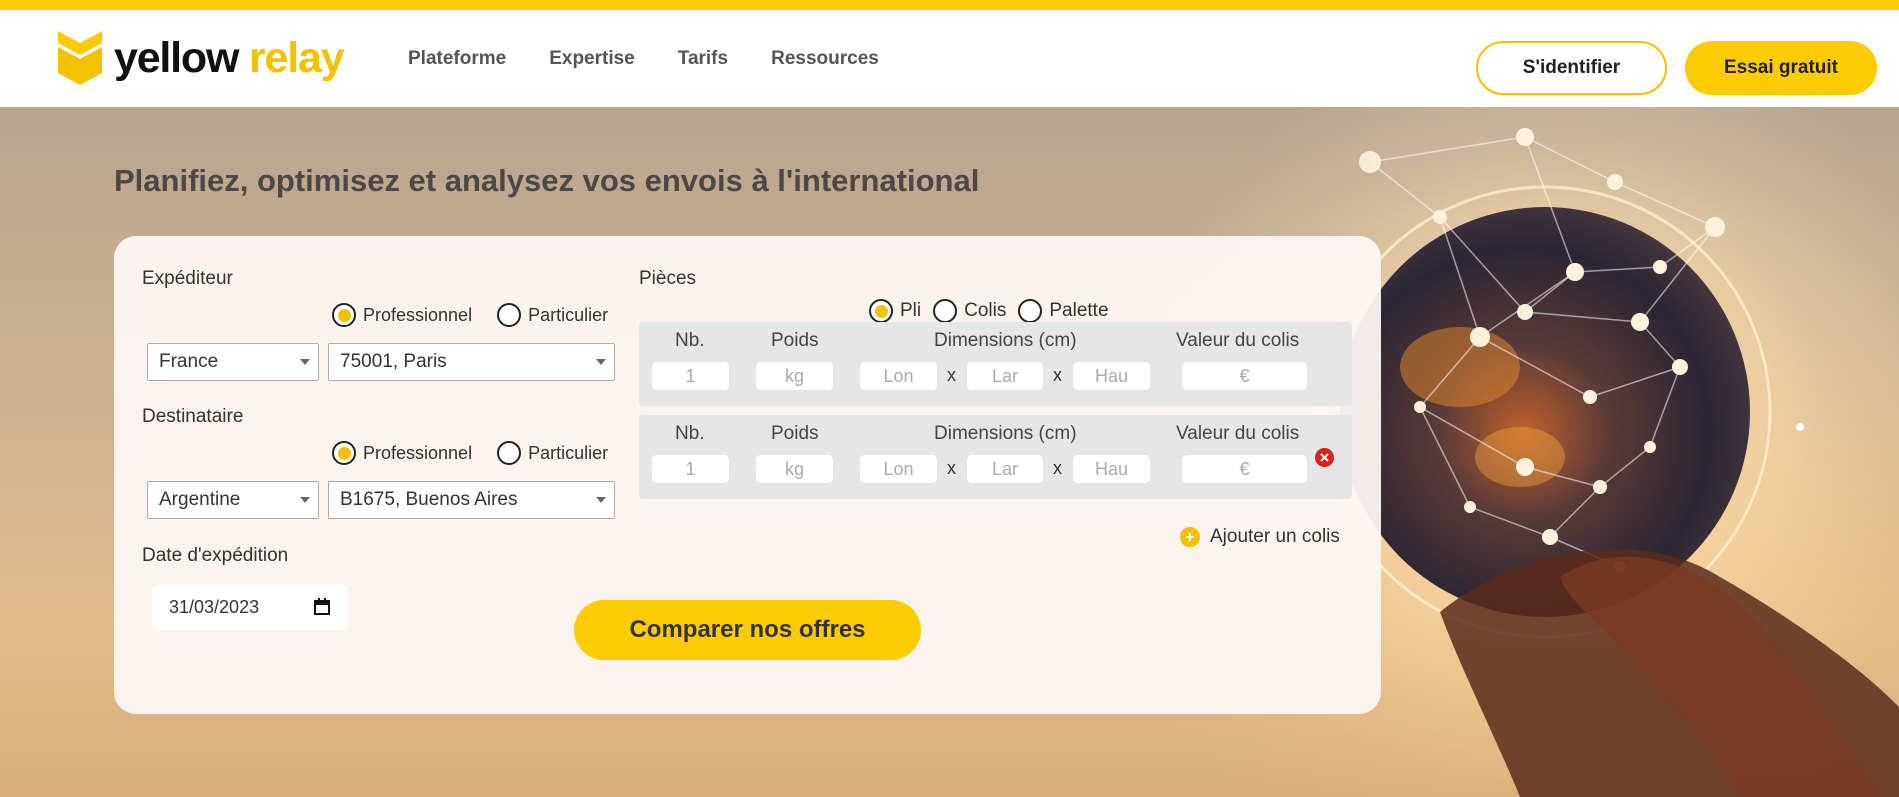 The height and width of the screenshot is (797, 1899). What do you see at coordinates (200, 499) in the screenshot?
I see `select-value: Argentine` at bounding box center [200, 499].